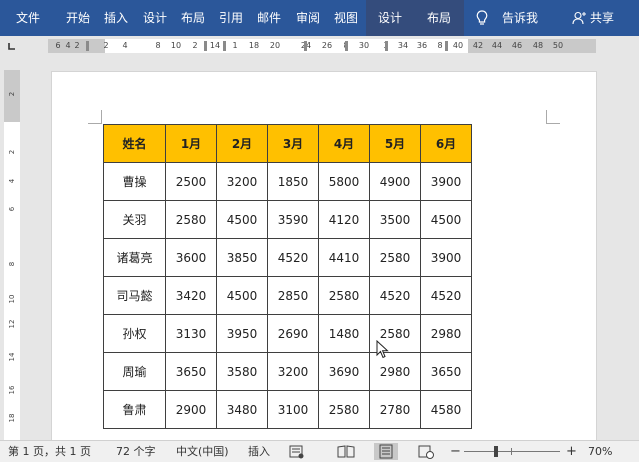 This screenshot has width=639, height=462. What do you see at coordinates (242, 143) in the screenshot?
I see `header-cell: 2月` at bounding box center [242, 143].